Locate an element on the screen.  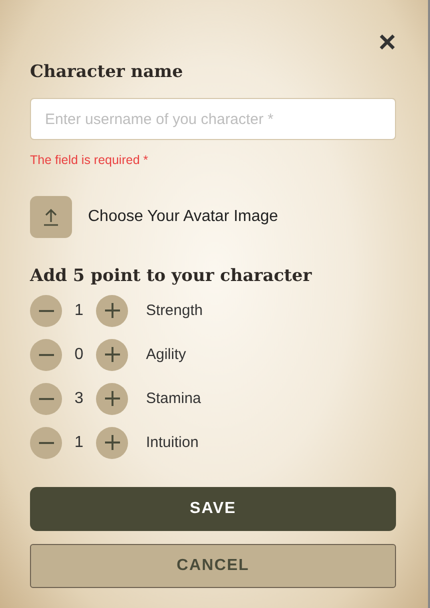
stat-value: 3 is located at coordinates (79, 398).